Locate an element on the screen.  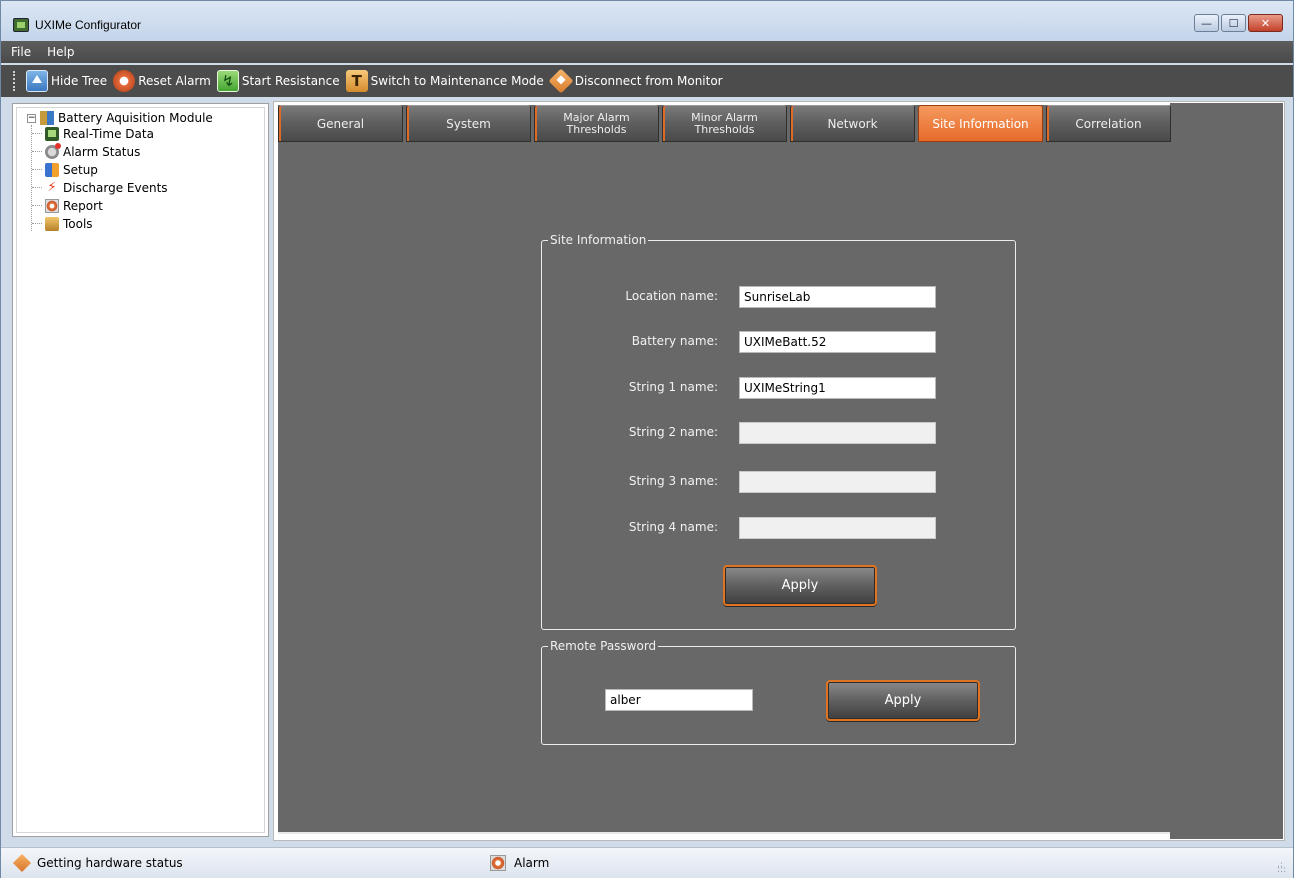
status-bar: Getting hardware status Alarm .:::: is located at coordinates (647, 862).